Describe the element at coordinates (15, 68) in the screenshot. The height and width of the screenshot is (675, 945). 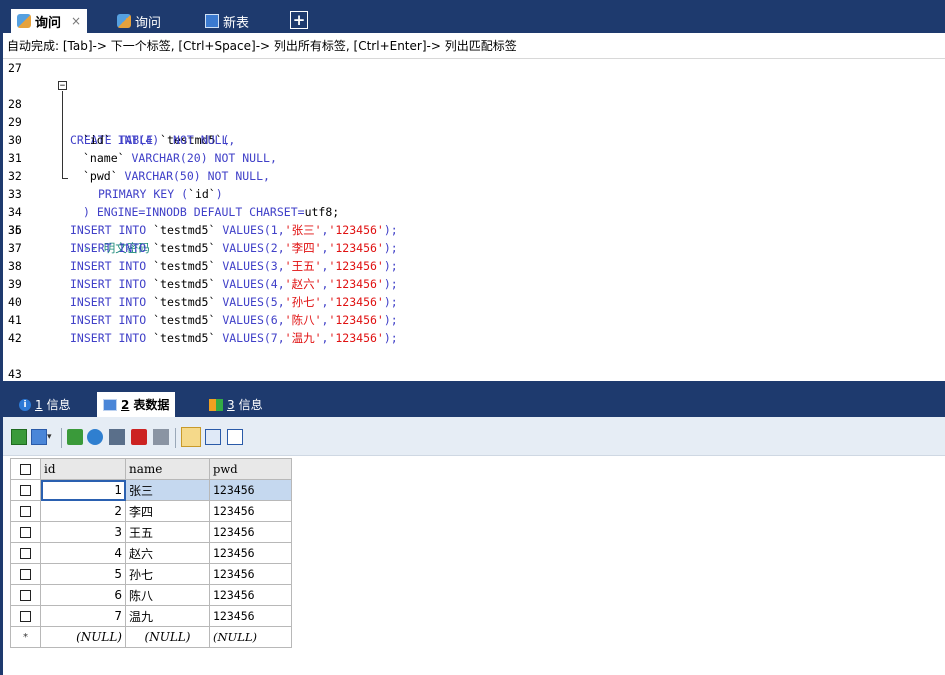
I see `line-number: 27` at that location.